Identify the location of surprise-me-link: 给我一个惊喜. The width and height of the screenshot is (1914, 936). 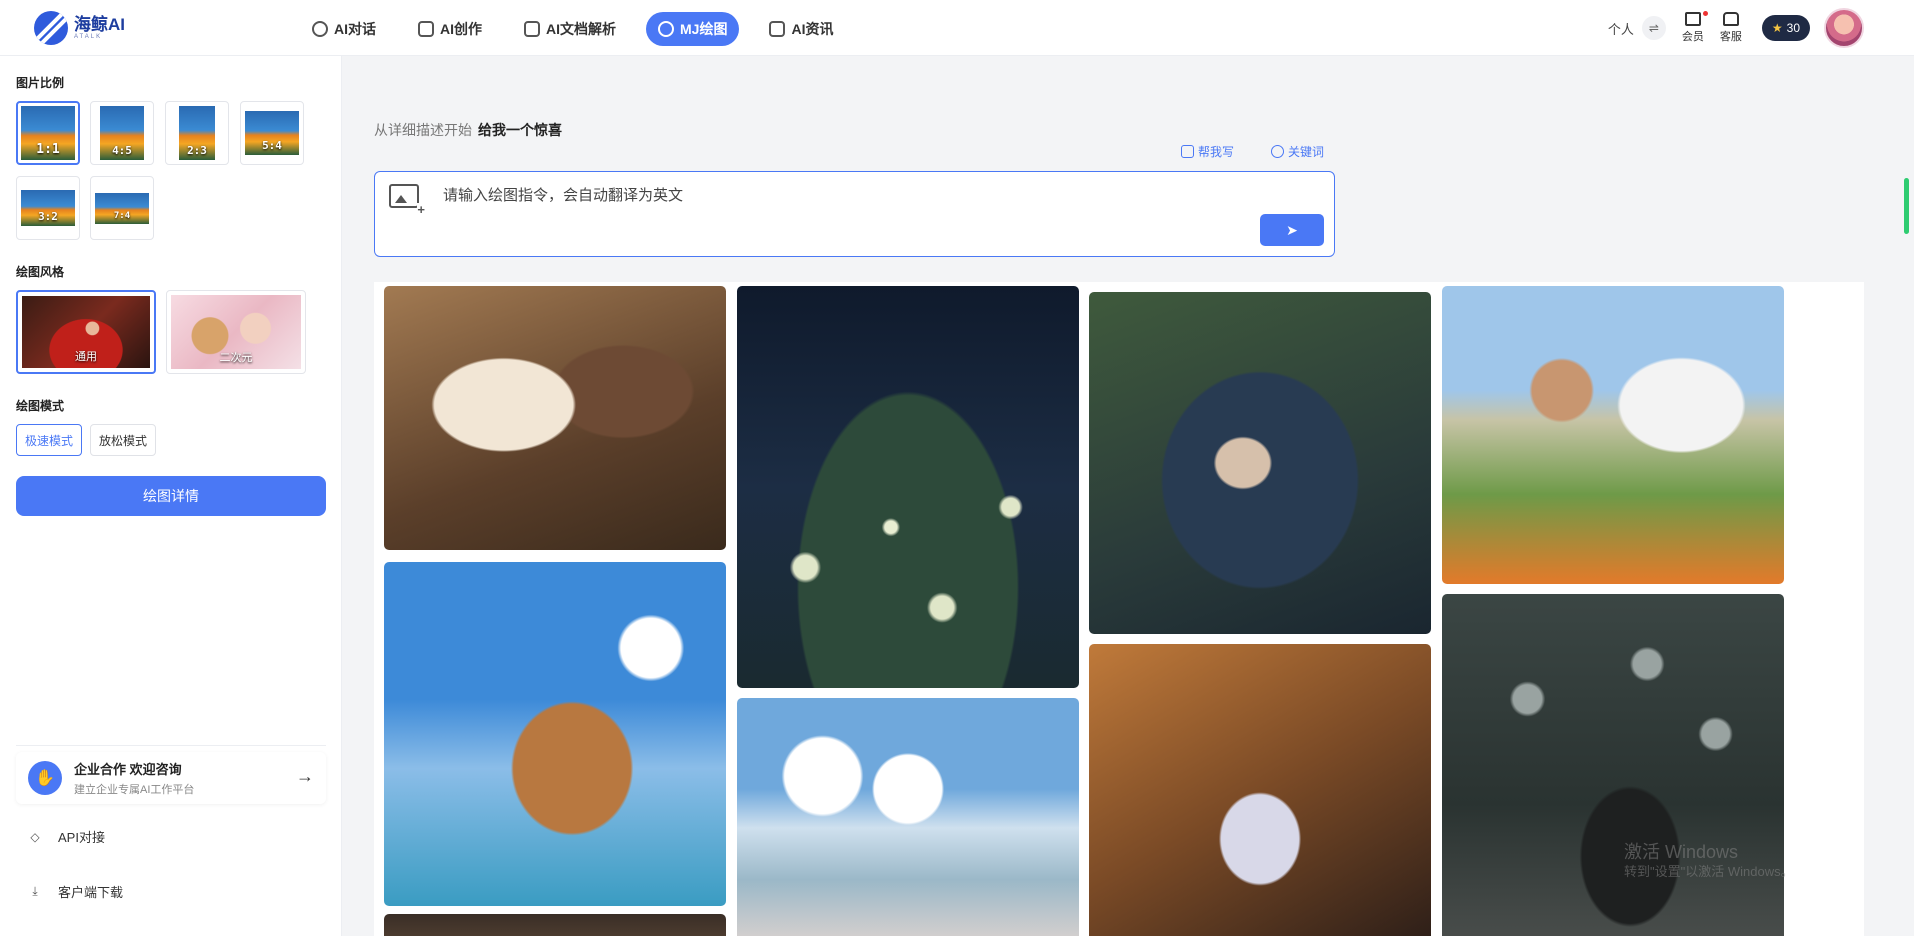
(520, 130).